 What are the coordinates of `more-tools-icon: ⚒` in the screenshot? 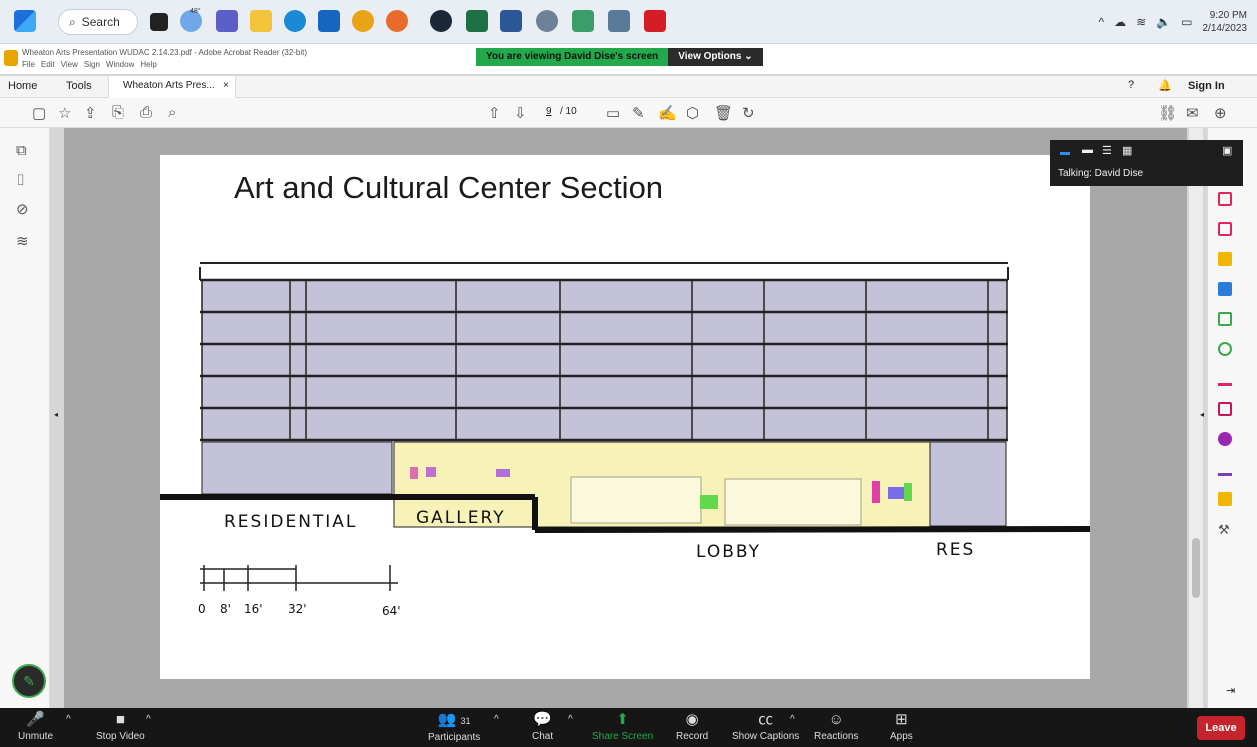 It's located at (1225, 529).